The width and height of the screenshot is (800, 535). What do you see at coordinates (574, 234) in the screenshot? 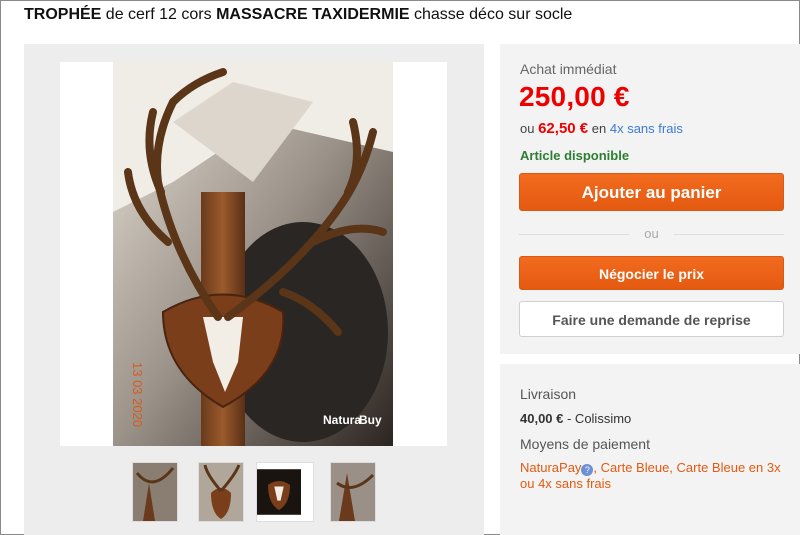
I see `separator-line-left` at bounding box center [574, 234].